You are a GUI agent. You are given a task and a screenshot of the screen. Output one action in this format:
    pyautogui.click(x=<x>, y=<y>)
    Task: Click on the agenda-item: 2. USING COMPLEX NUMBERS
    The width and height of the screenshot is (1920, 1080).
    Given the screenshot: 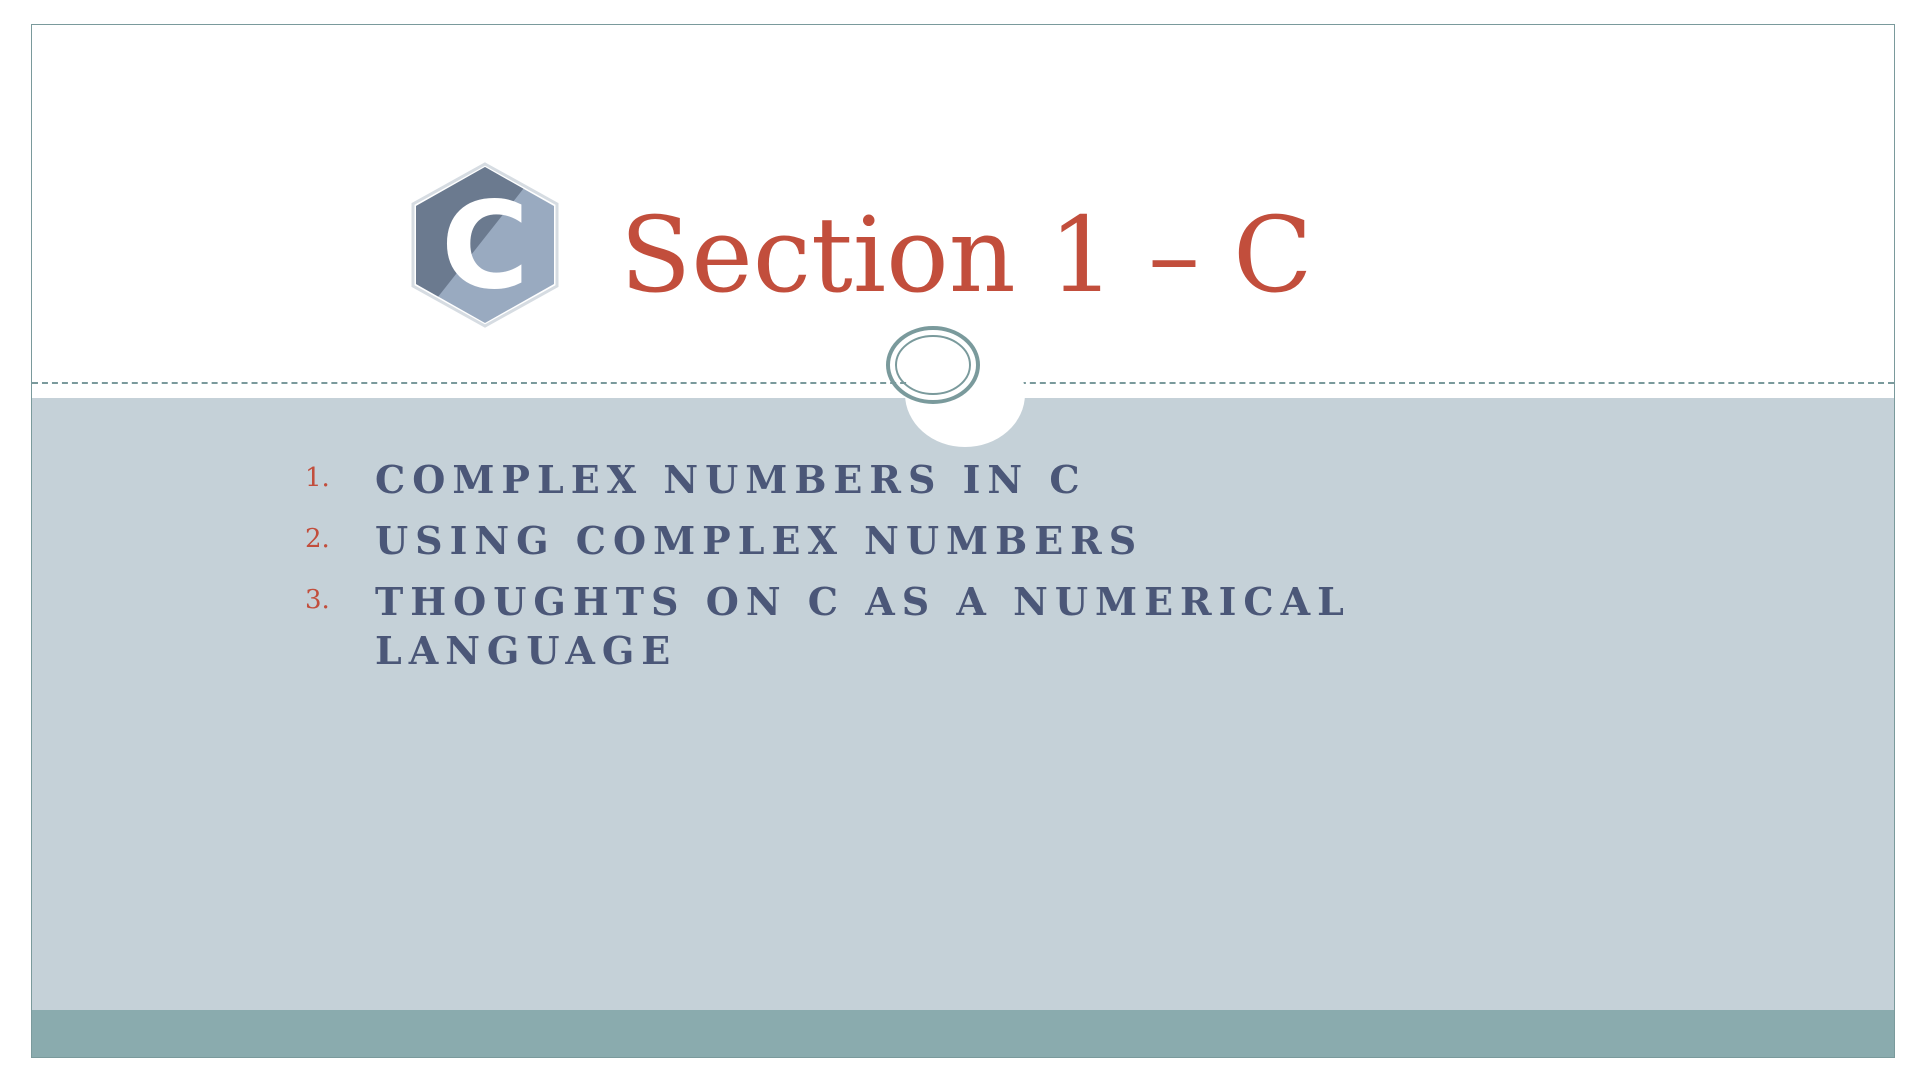 What is the action you would take?
    pyautogui.click(x=880, y=540)
    